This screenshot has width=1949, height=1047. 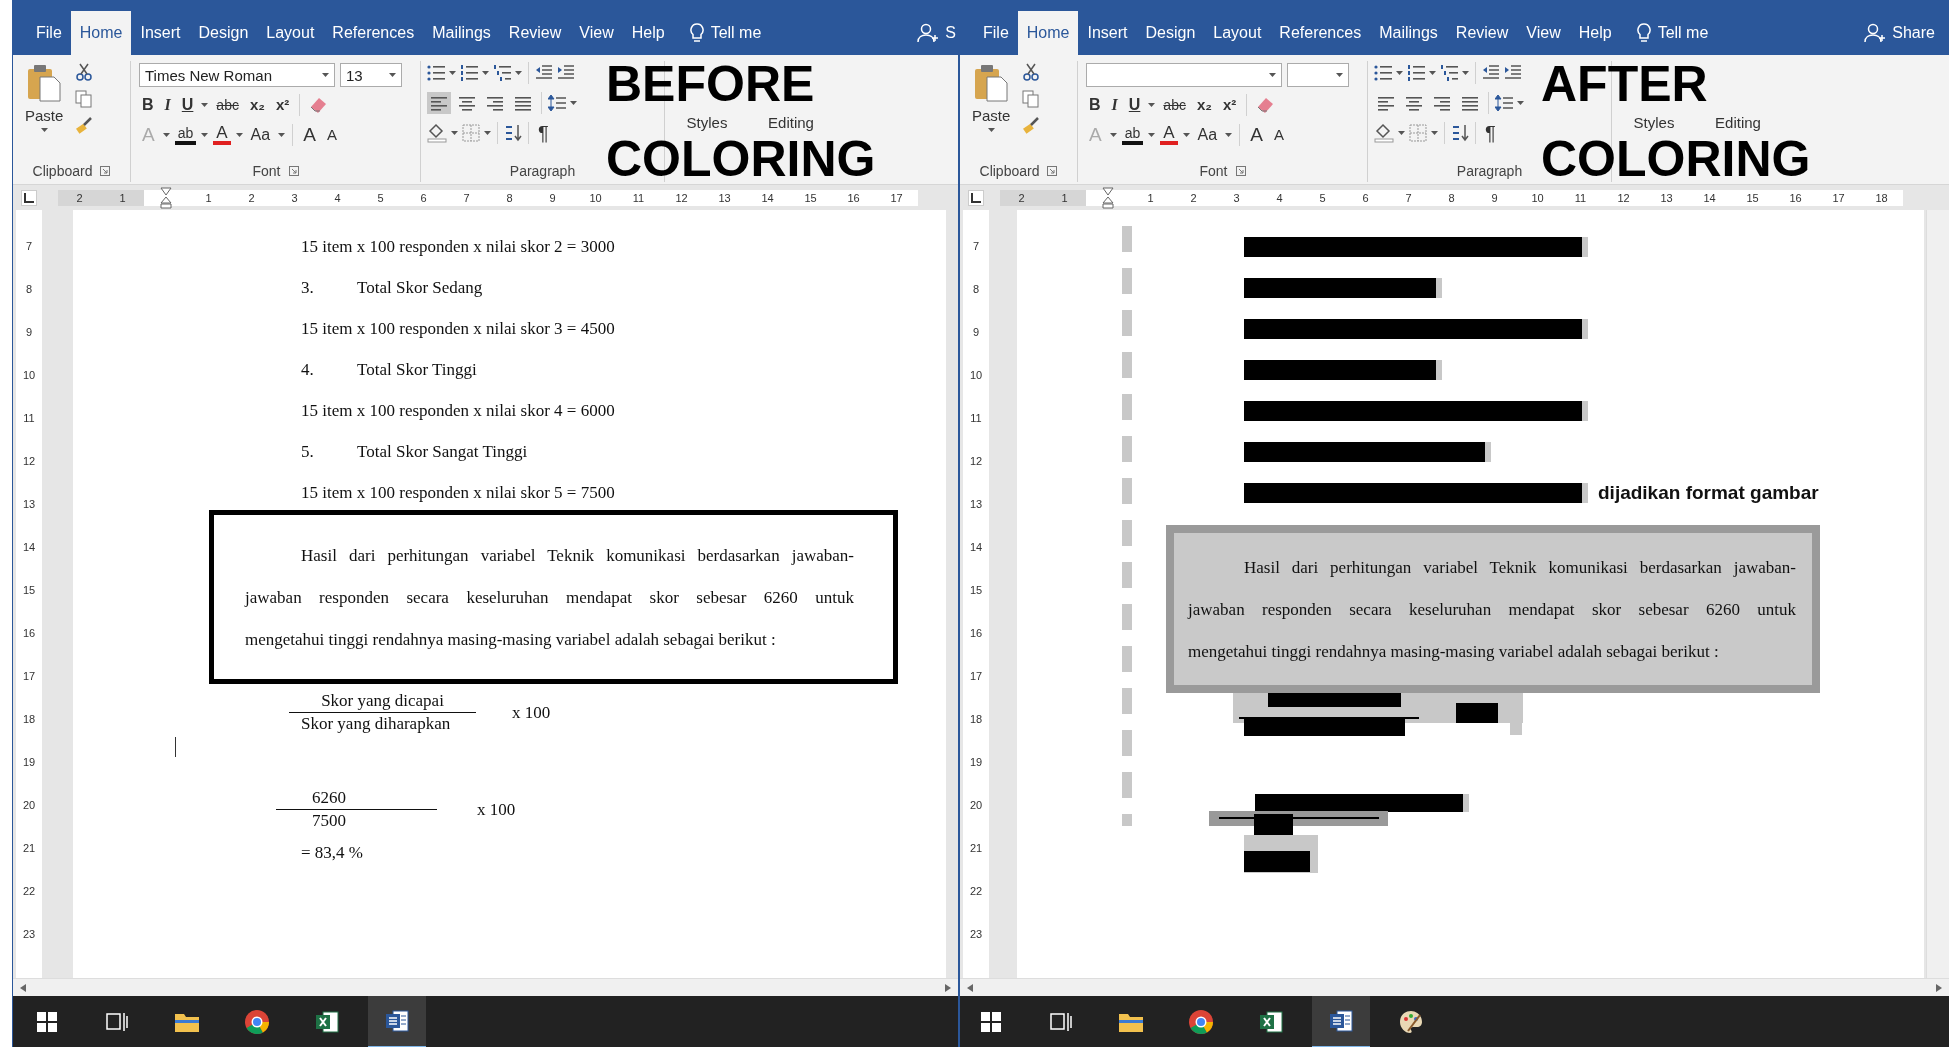 What do you see at coordinates (1341, 1021) in the screenshot?
I see `word-processor-button` at bounding box center [1341, 1021].